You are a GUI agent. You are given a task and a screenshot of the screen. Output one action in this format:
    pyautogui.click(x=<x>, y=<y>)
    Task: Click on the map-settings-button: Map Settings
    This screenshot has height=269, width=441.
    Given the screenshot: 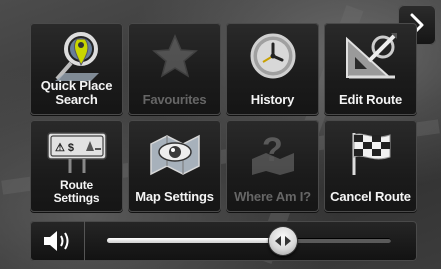 What is the action you would take?
    pyautogui.click(x=174, y=166)
    